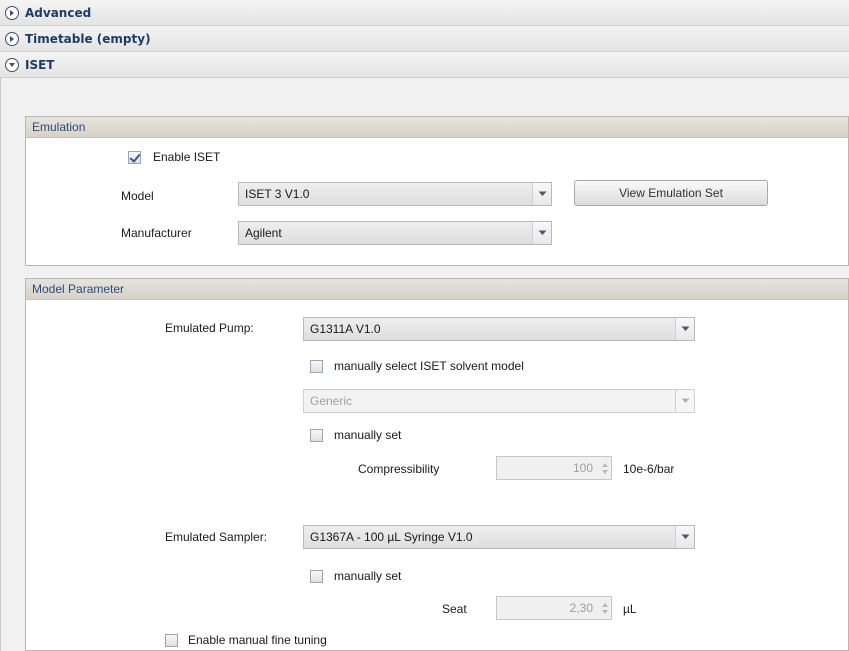 The width and height of the screenshot is (849, 651). I want to click on emulated-pump-select: G1311A V1.0, so click(499, 329).